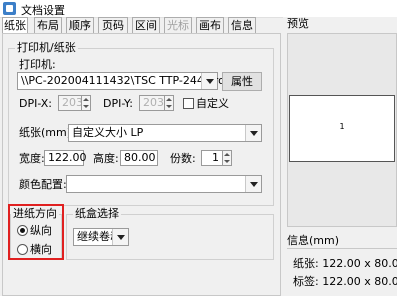 This screenshot has width=397, height=296. Describe the element at coordinates (36, 103) in the screenshot. I see `dpi-x-label: DPI-X:` at that location.